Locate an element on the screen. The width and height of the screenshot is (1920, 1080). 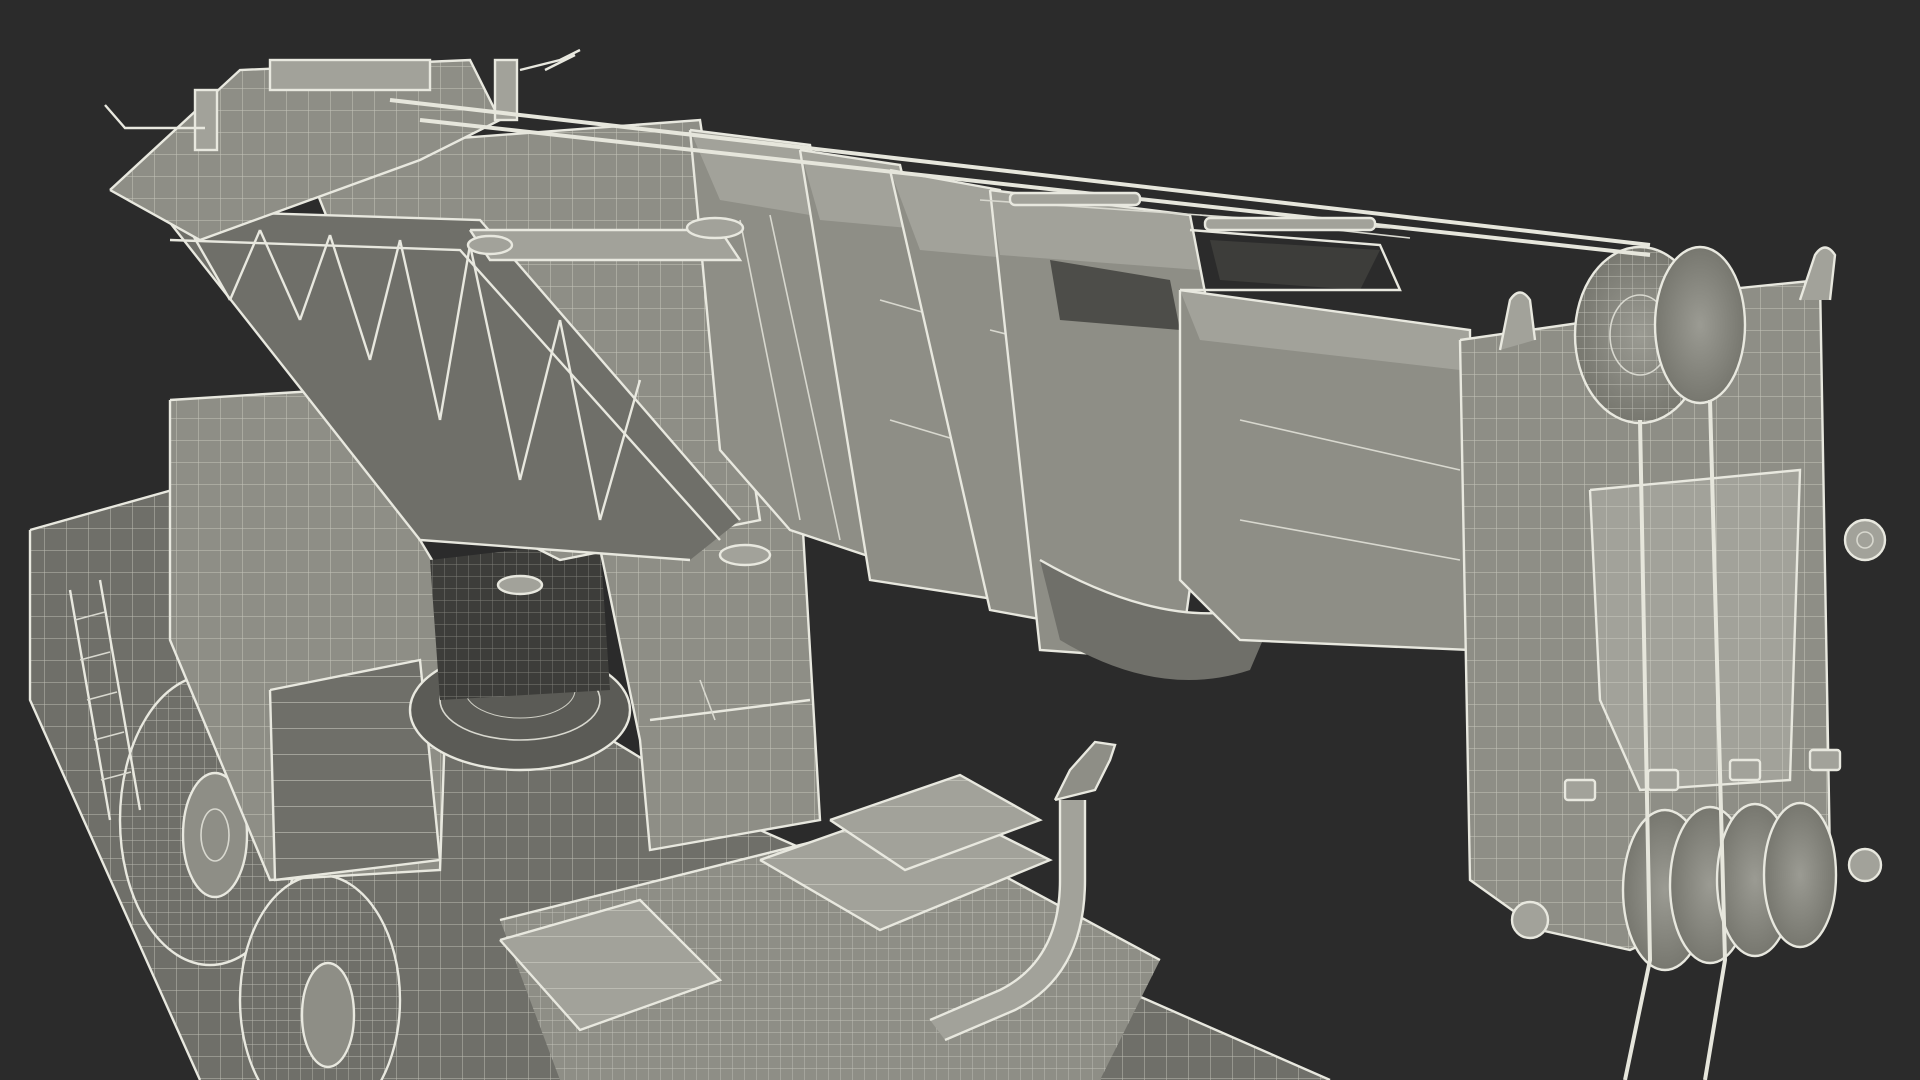
slewing-ring is located at coordinates (520, 656).